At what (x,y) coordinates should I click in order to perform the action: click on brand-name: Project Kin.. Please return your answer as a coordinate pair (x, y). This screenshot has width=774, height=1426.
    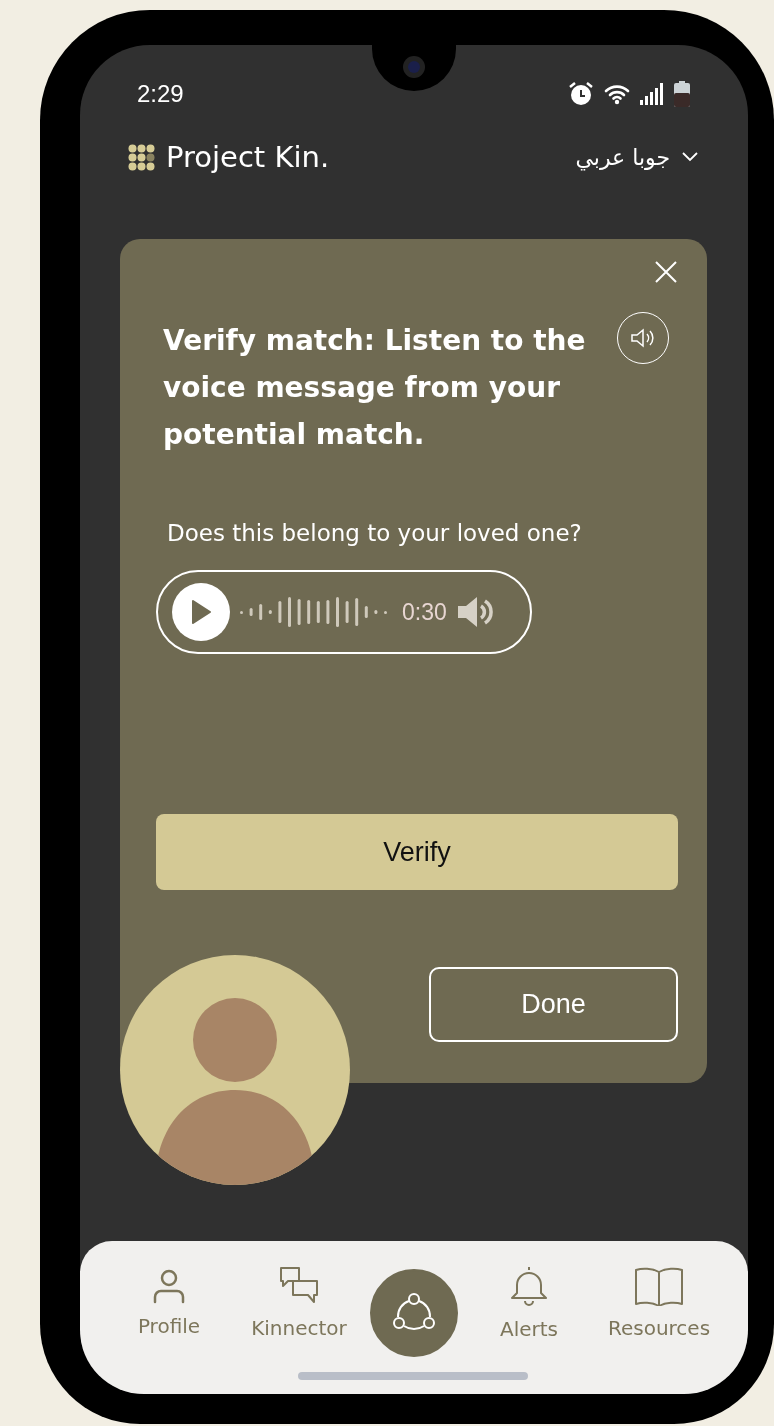
    Looking at the image, I should click on (248, 157).